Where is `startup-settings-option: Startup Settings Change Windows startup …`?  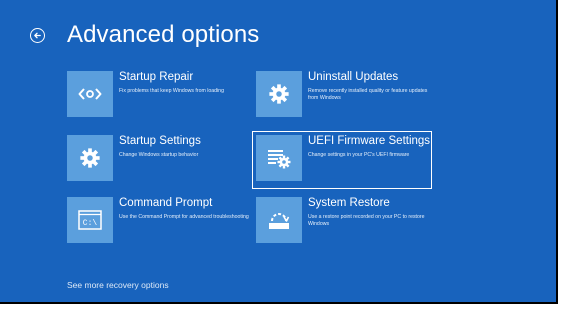
startup-settings-option: Startup Settings Change Windows startup … is located at coordinates (159, 164).